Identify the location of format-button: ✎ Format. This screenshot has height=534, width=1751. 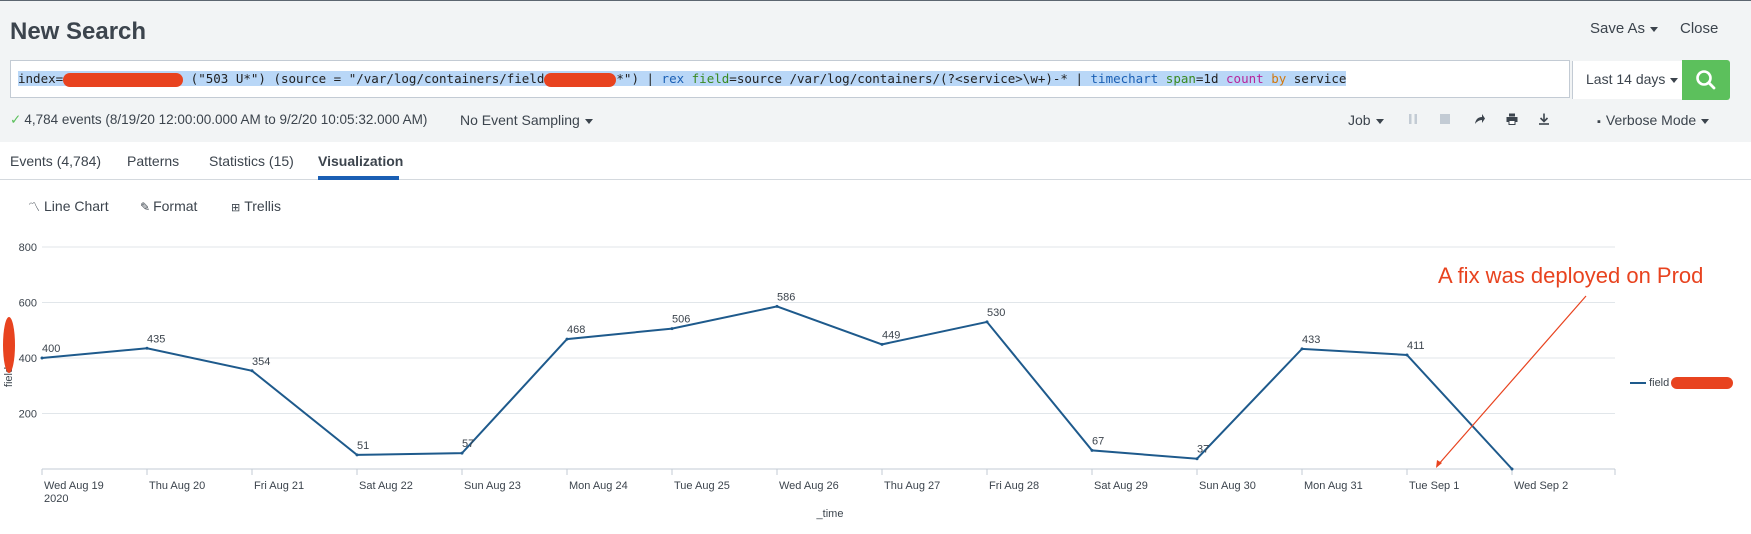
(168, 206).